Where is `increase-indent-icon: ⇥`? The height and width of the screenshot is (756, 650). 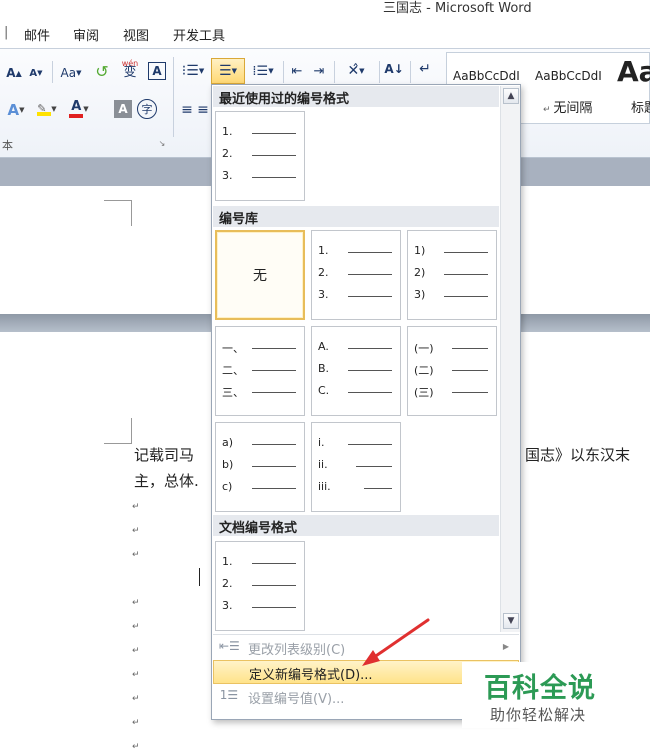 increase-indent-icon: ⇥ is located at coordinates (319, 71).